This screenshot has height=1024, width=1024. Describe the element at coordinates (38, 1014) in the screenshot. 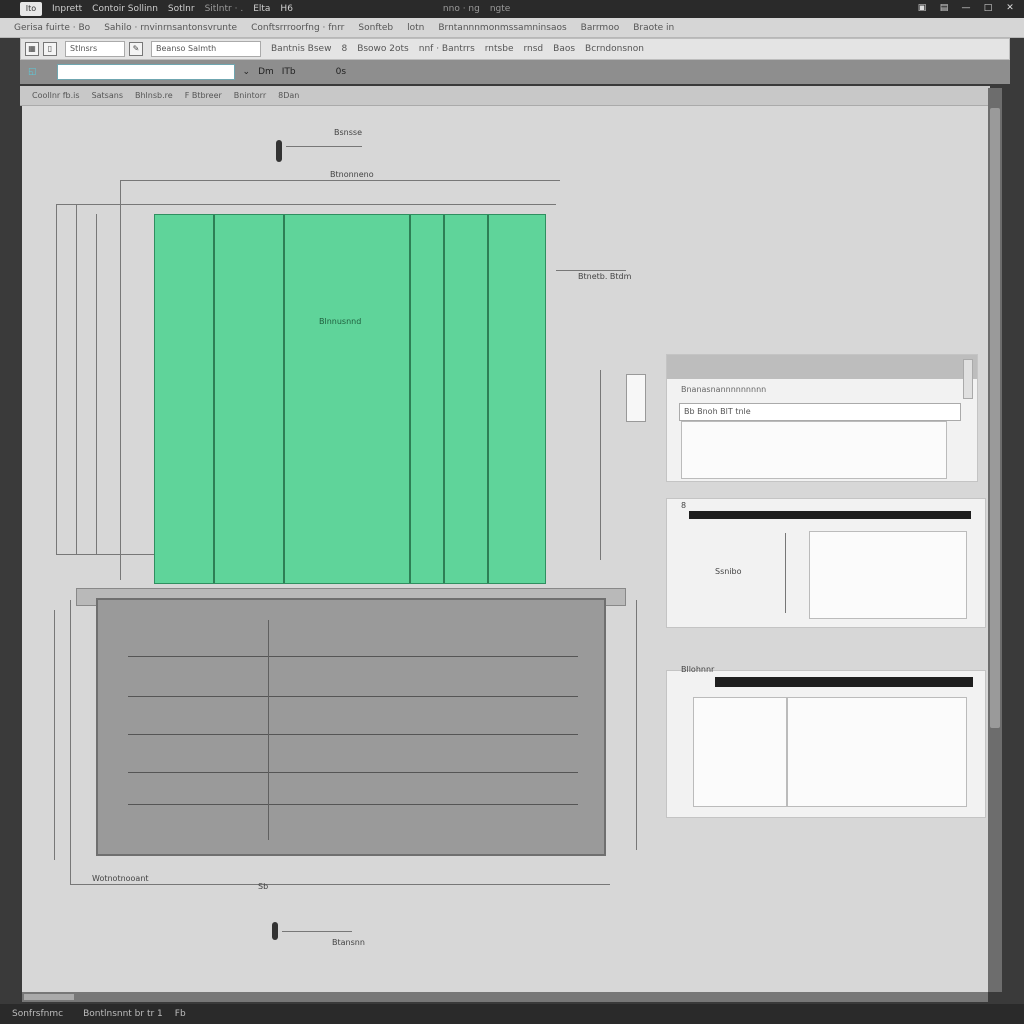

I see `status-text: Sonfrsfnmc` at that location.